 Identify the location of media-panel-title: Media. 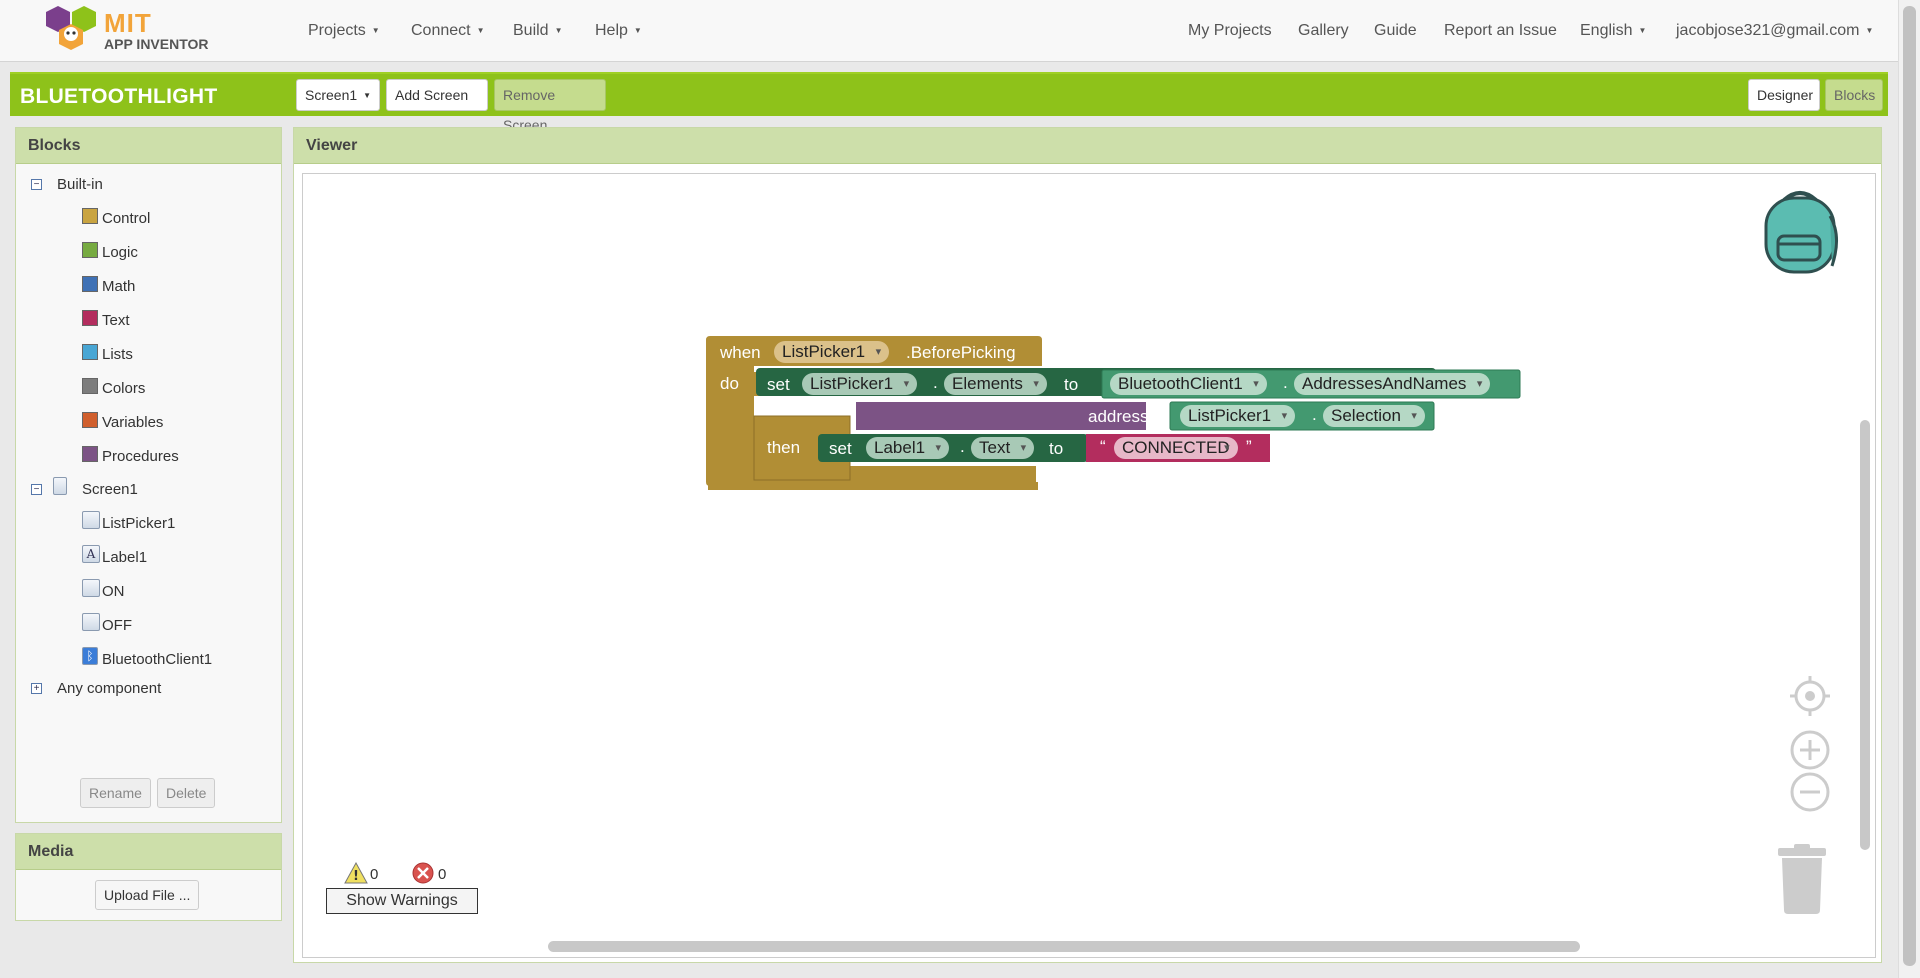
(148, 852).